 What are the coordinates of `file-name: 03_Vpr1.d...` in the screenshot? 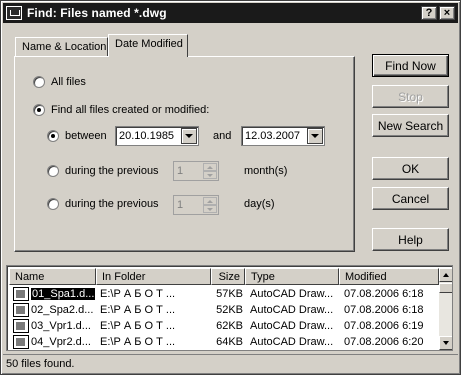 It's located at (61, 326).